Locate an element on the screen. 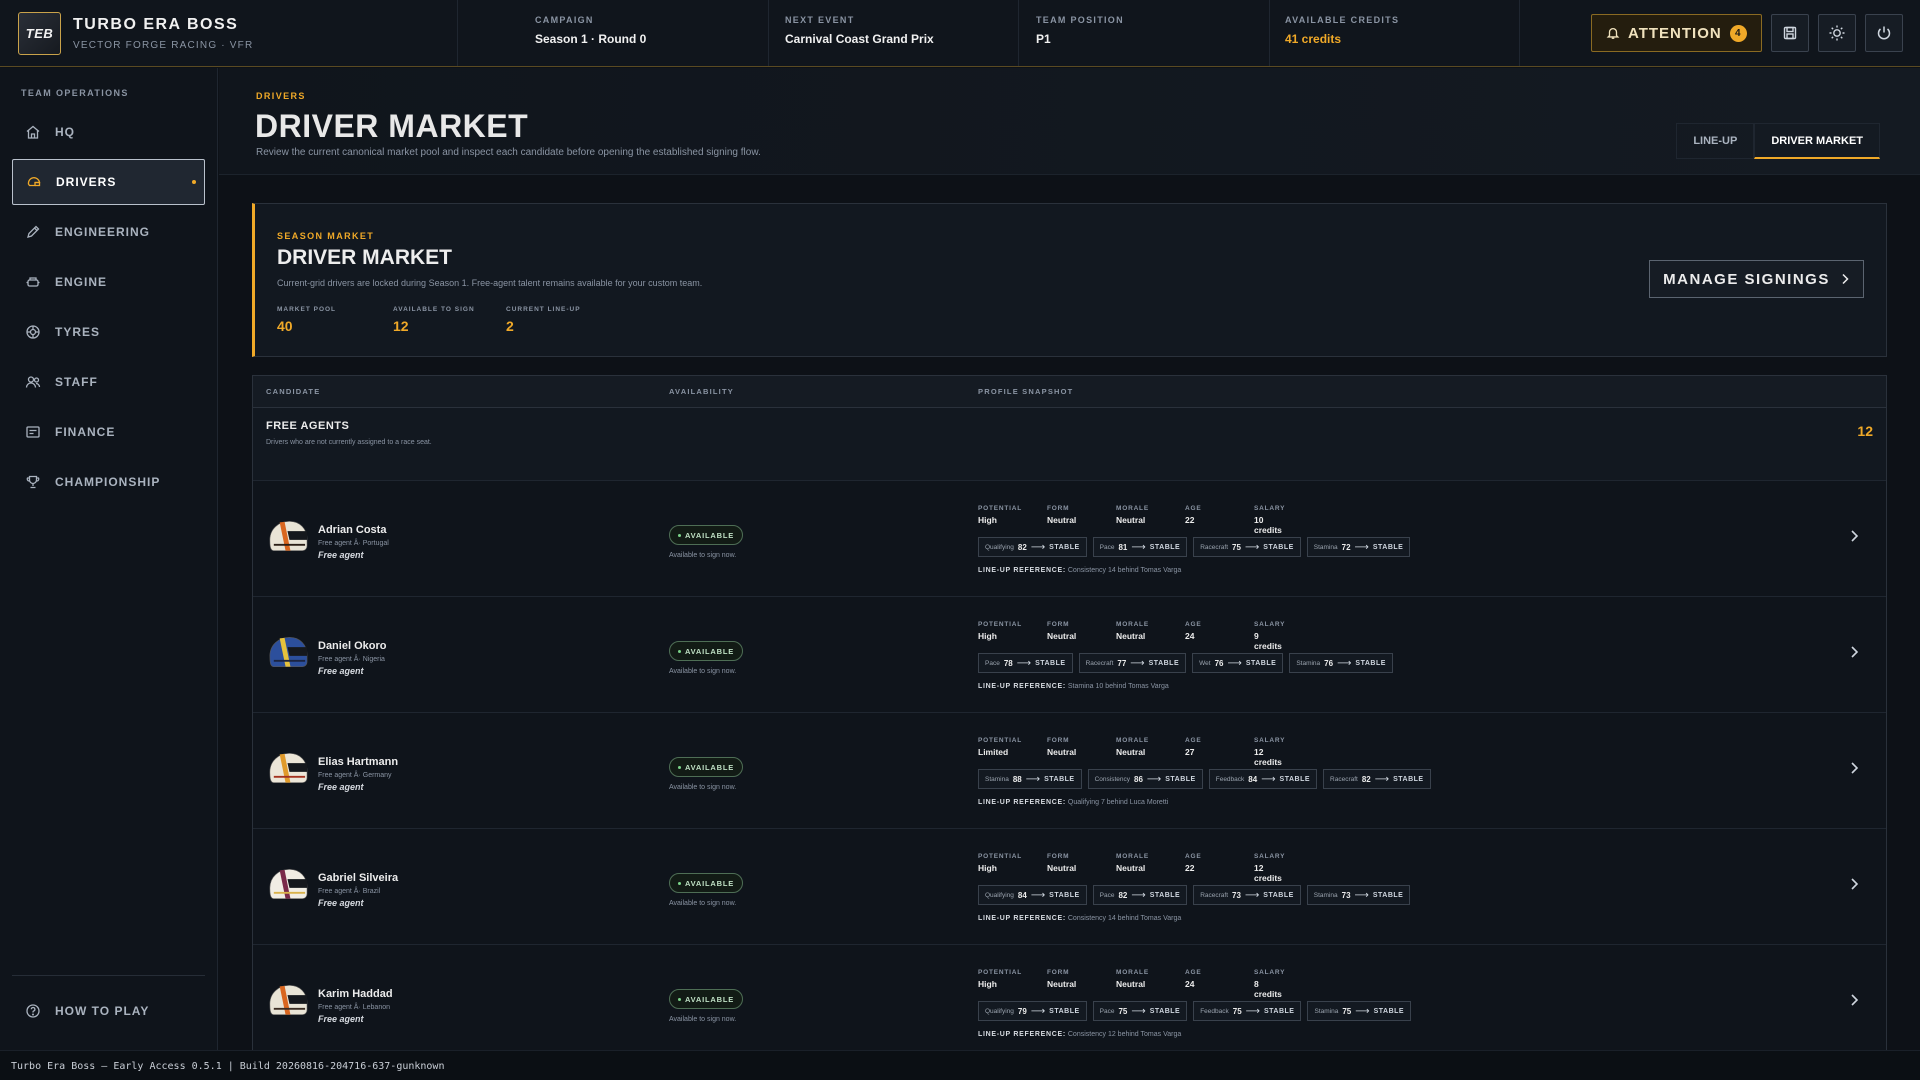  market-pool-metric: MARKET POOL 40 is located at coordinates (306, 320).